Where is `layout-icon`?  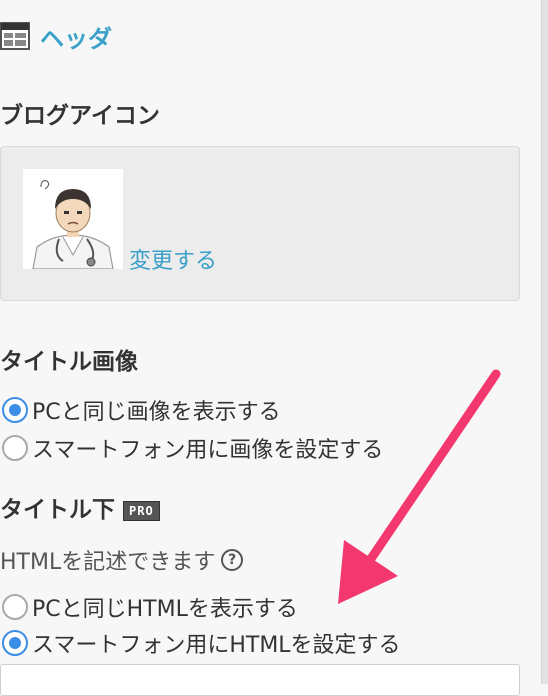 layout-icon is located at coordinates (15, 36).